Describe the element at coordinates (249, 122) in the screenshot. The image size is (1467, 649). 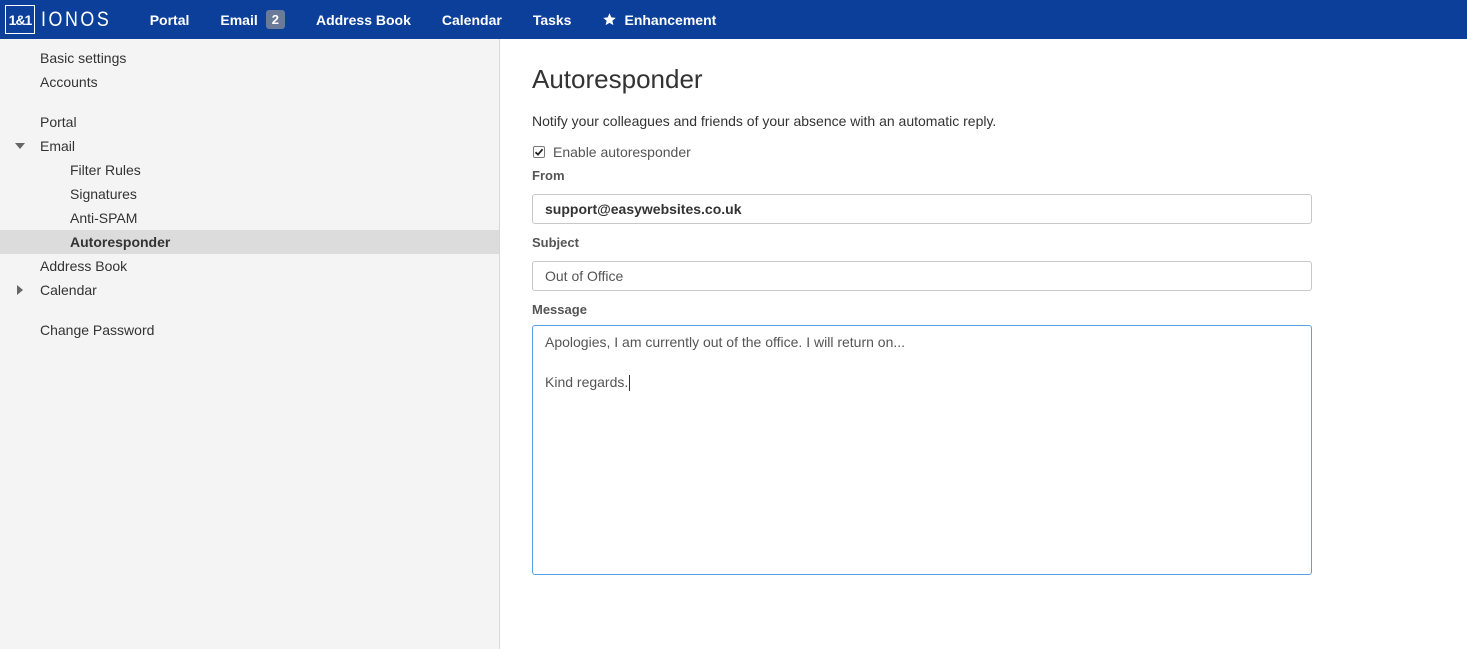
I see `sidebar-item-portal: Portal` at that location.